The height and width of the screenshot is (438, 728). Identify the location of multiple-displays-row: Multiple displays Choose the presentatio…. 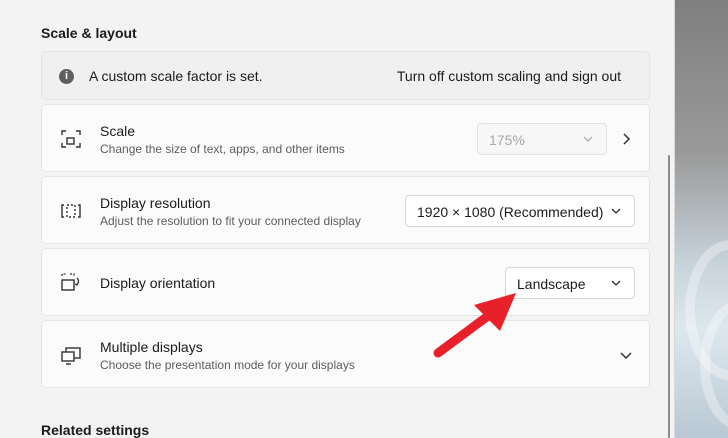
(345, 354).